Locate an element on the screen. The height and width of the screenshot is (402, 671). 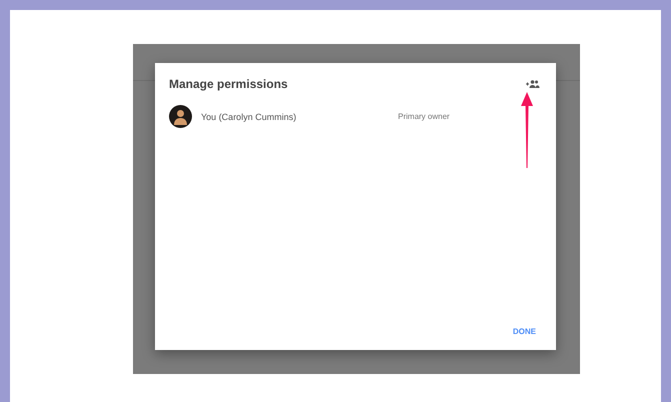
member-name: You (Carolyn Cummins) is located at coordinates (249, 117).